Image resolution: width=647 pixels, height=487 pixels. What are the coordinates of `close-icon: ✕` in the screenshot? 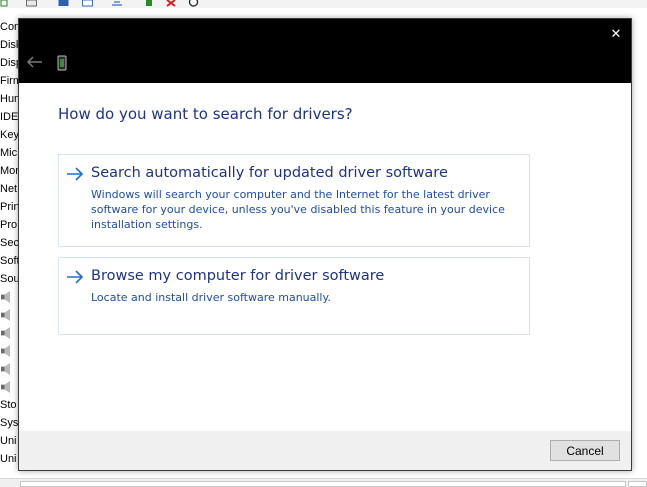 It's located at (616, 34).